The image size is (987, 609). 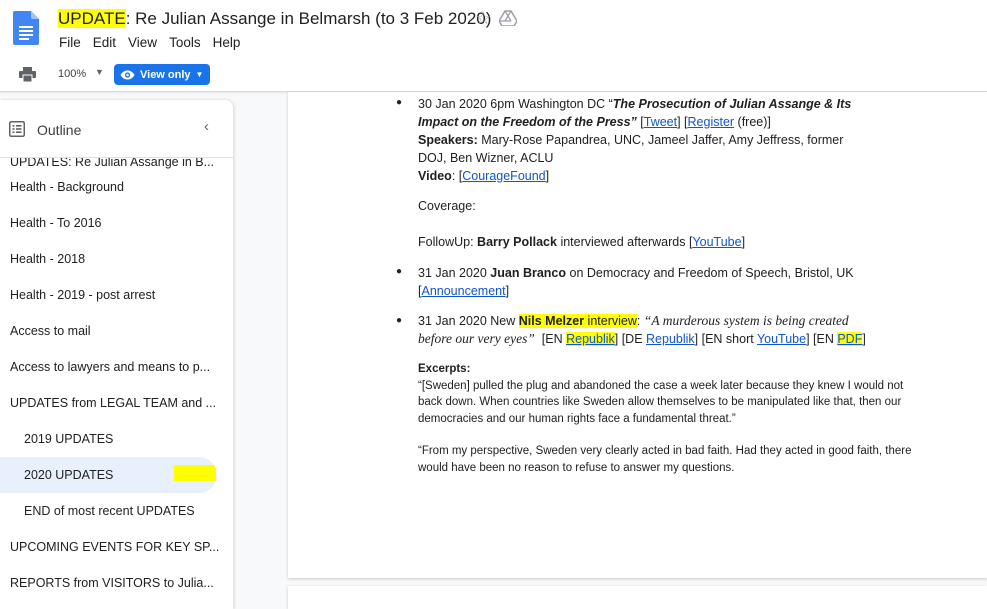 I want to click on tweet-link: Tweet, so click(x=660, y=122).